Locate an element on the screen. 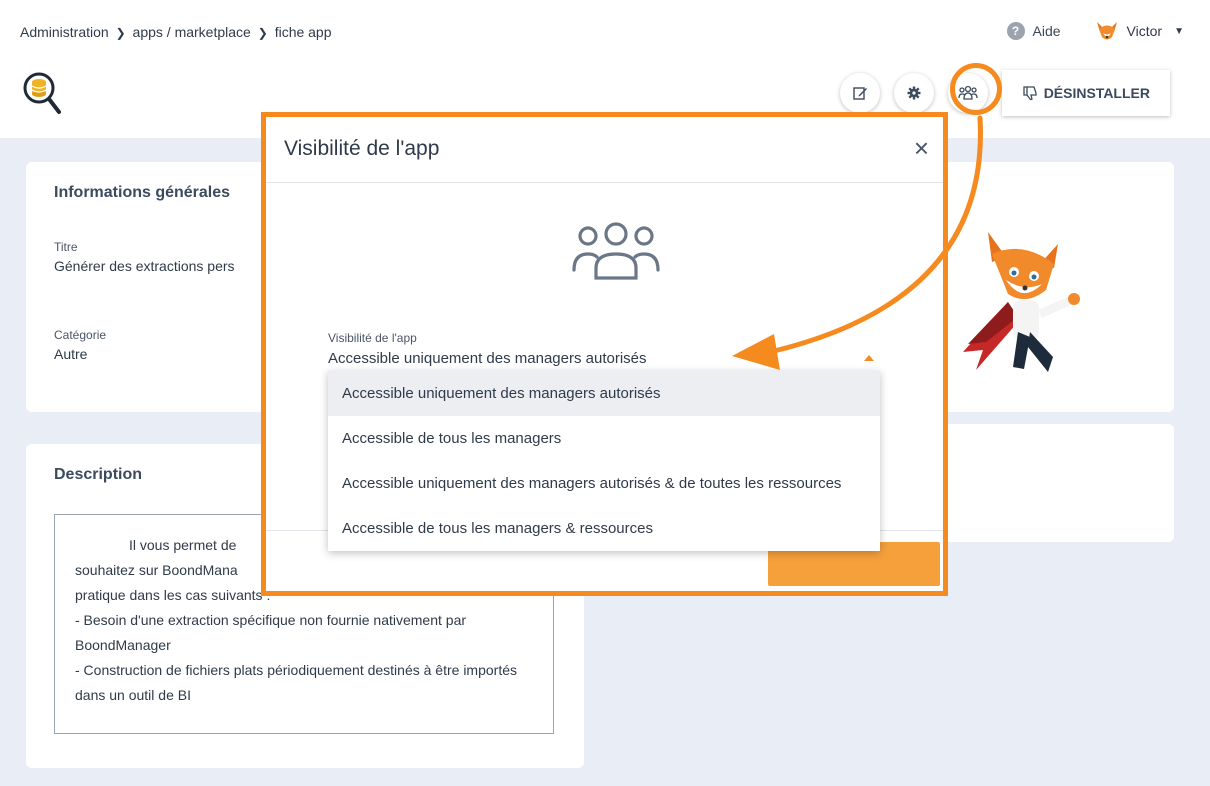 Image resolution: width=1210 pixels, height=786 pixels. general-info-title: Informations générales is located at coordinates (142, 192).